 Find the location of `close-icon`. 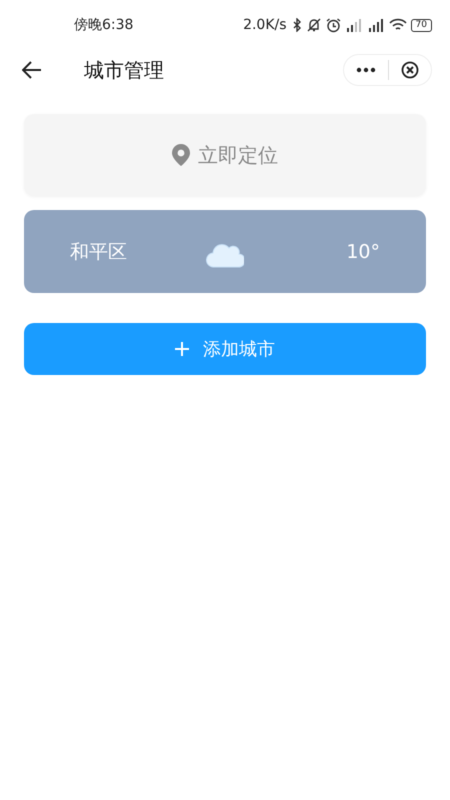

close-icon is located at coordinates (410, 70).